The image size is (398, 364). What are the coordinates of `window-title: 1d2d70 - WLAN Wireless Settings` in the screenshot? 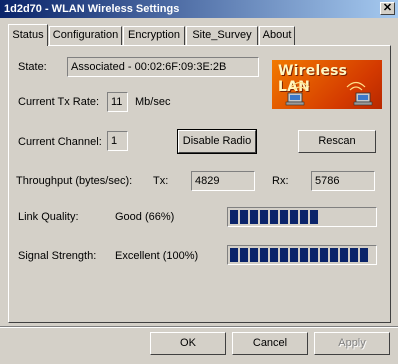 It's located at (92, 9).